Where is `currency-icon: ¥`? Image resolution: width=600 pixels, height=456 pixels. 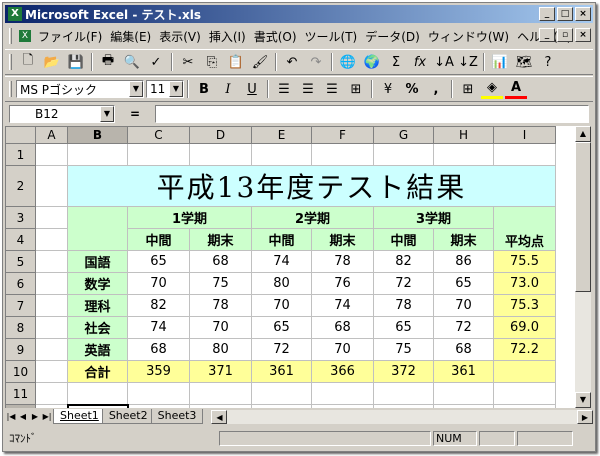
currency-icon: ¥ is located at coordinates (388, 89).